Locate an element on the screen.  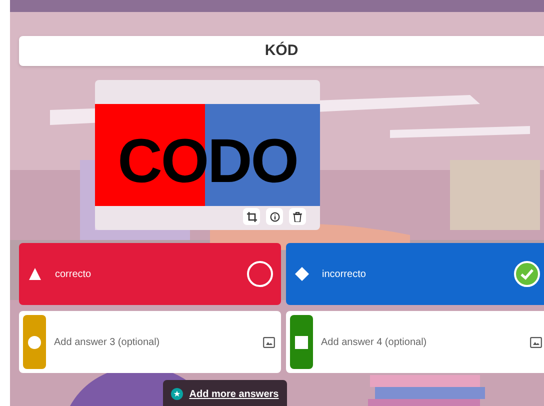
delete-button is located at coordinates (297, 216).